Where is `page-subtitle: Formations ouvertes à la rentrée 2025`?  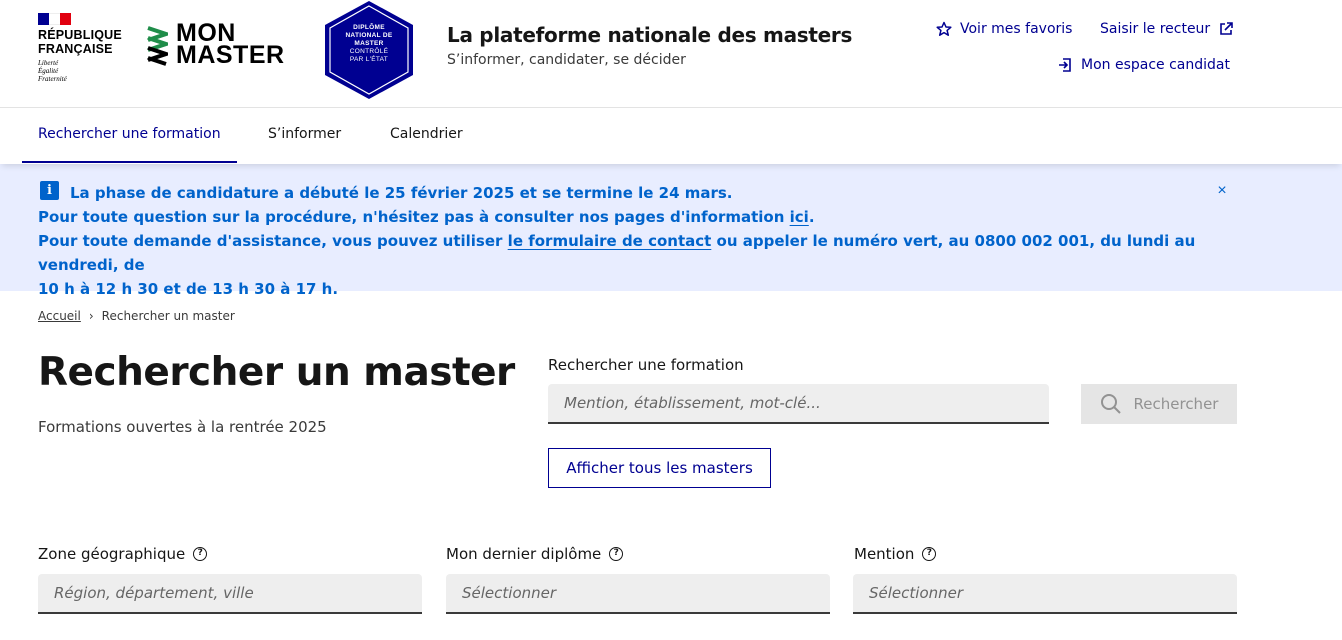
page-subtitle: Formations ouvertes à la rentrée 2025 is located at coordinates (182, 427).